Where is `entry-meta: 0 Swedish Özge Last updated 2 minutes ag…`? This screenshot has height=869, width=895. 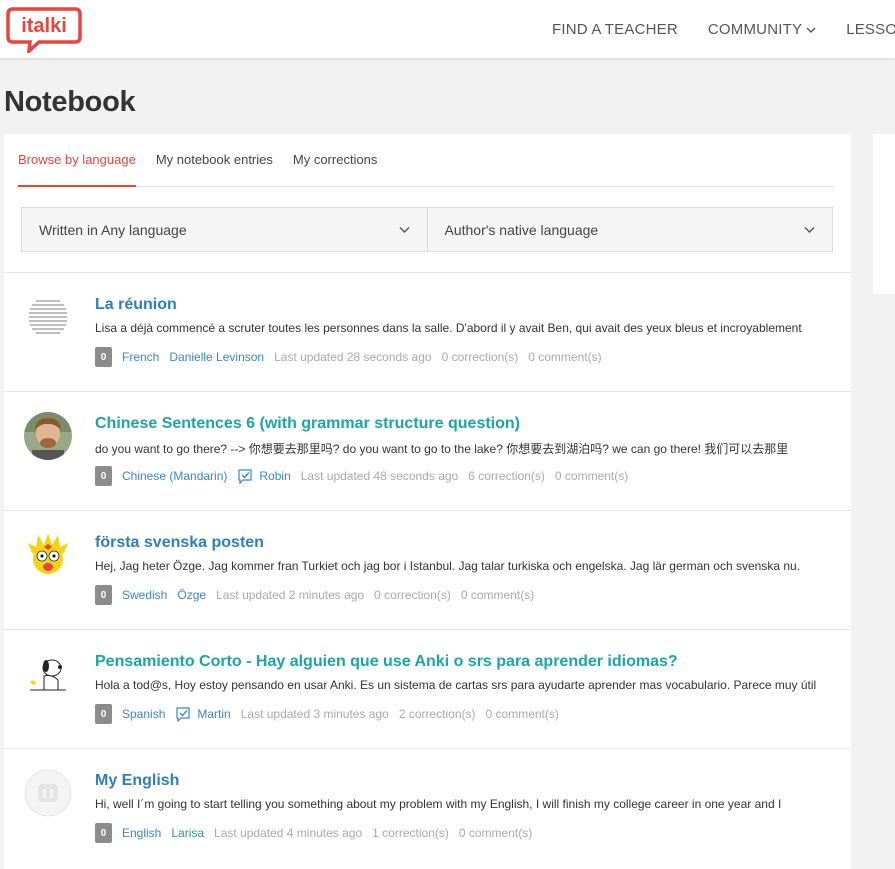 entry-meta: 0 Swedish Özge Last updated 2 minutes ag… is located at coordinates (319, 595).